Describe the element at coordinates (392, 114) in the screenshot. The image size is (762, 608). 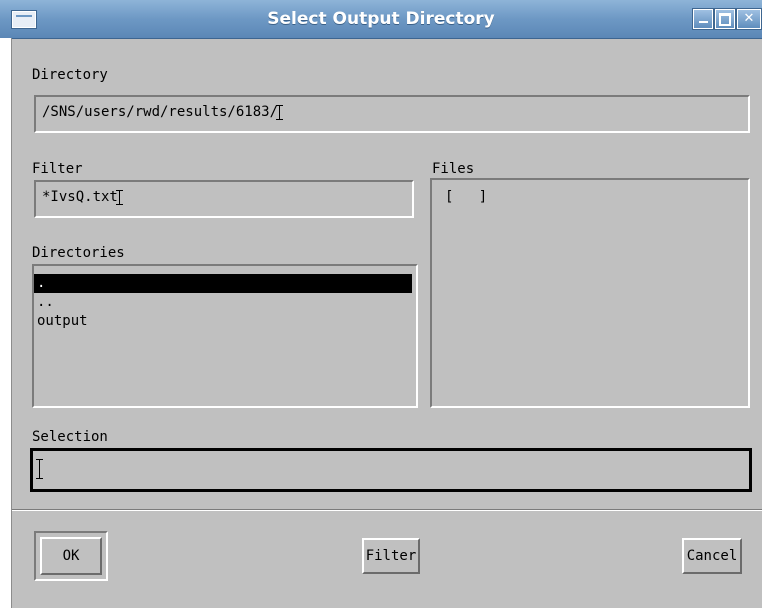
I see `directory-field: /SNS/users/rwd/results/6183/` at that location.